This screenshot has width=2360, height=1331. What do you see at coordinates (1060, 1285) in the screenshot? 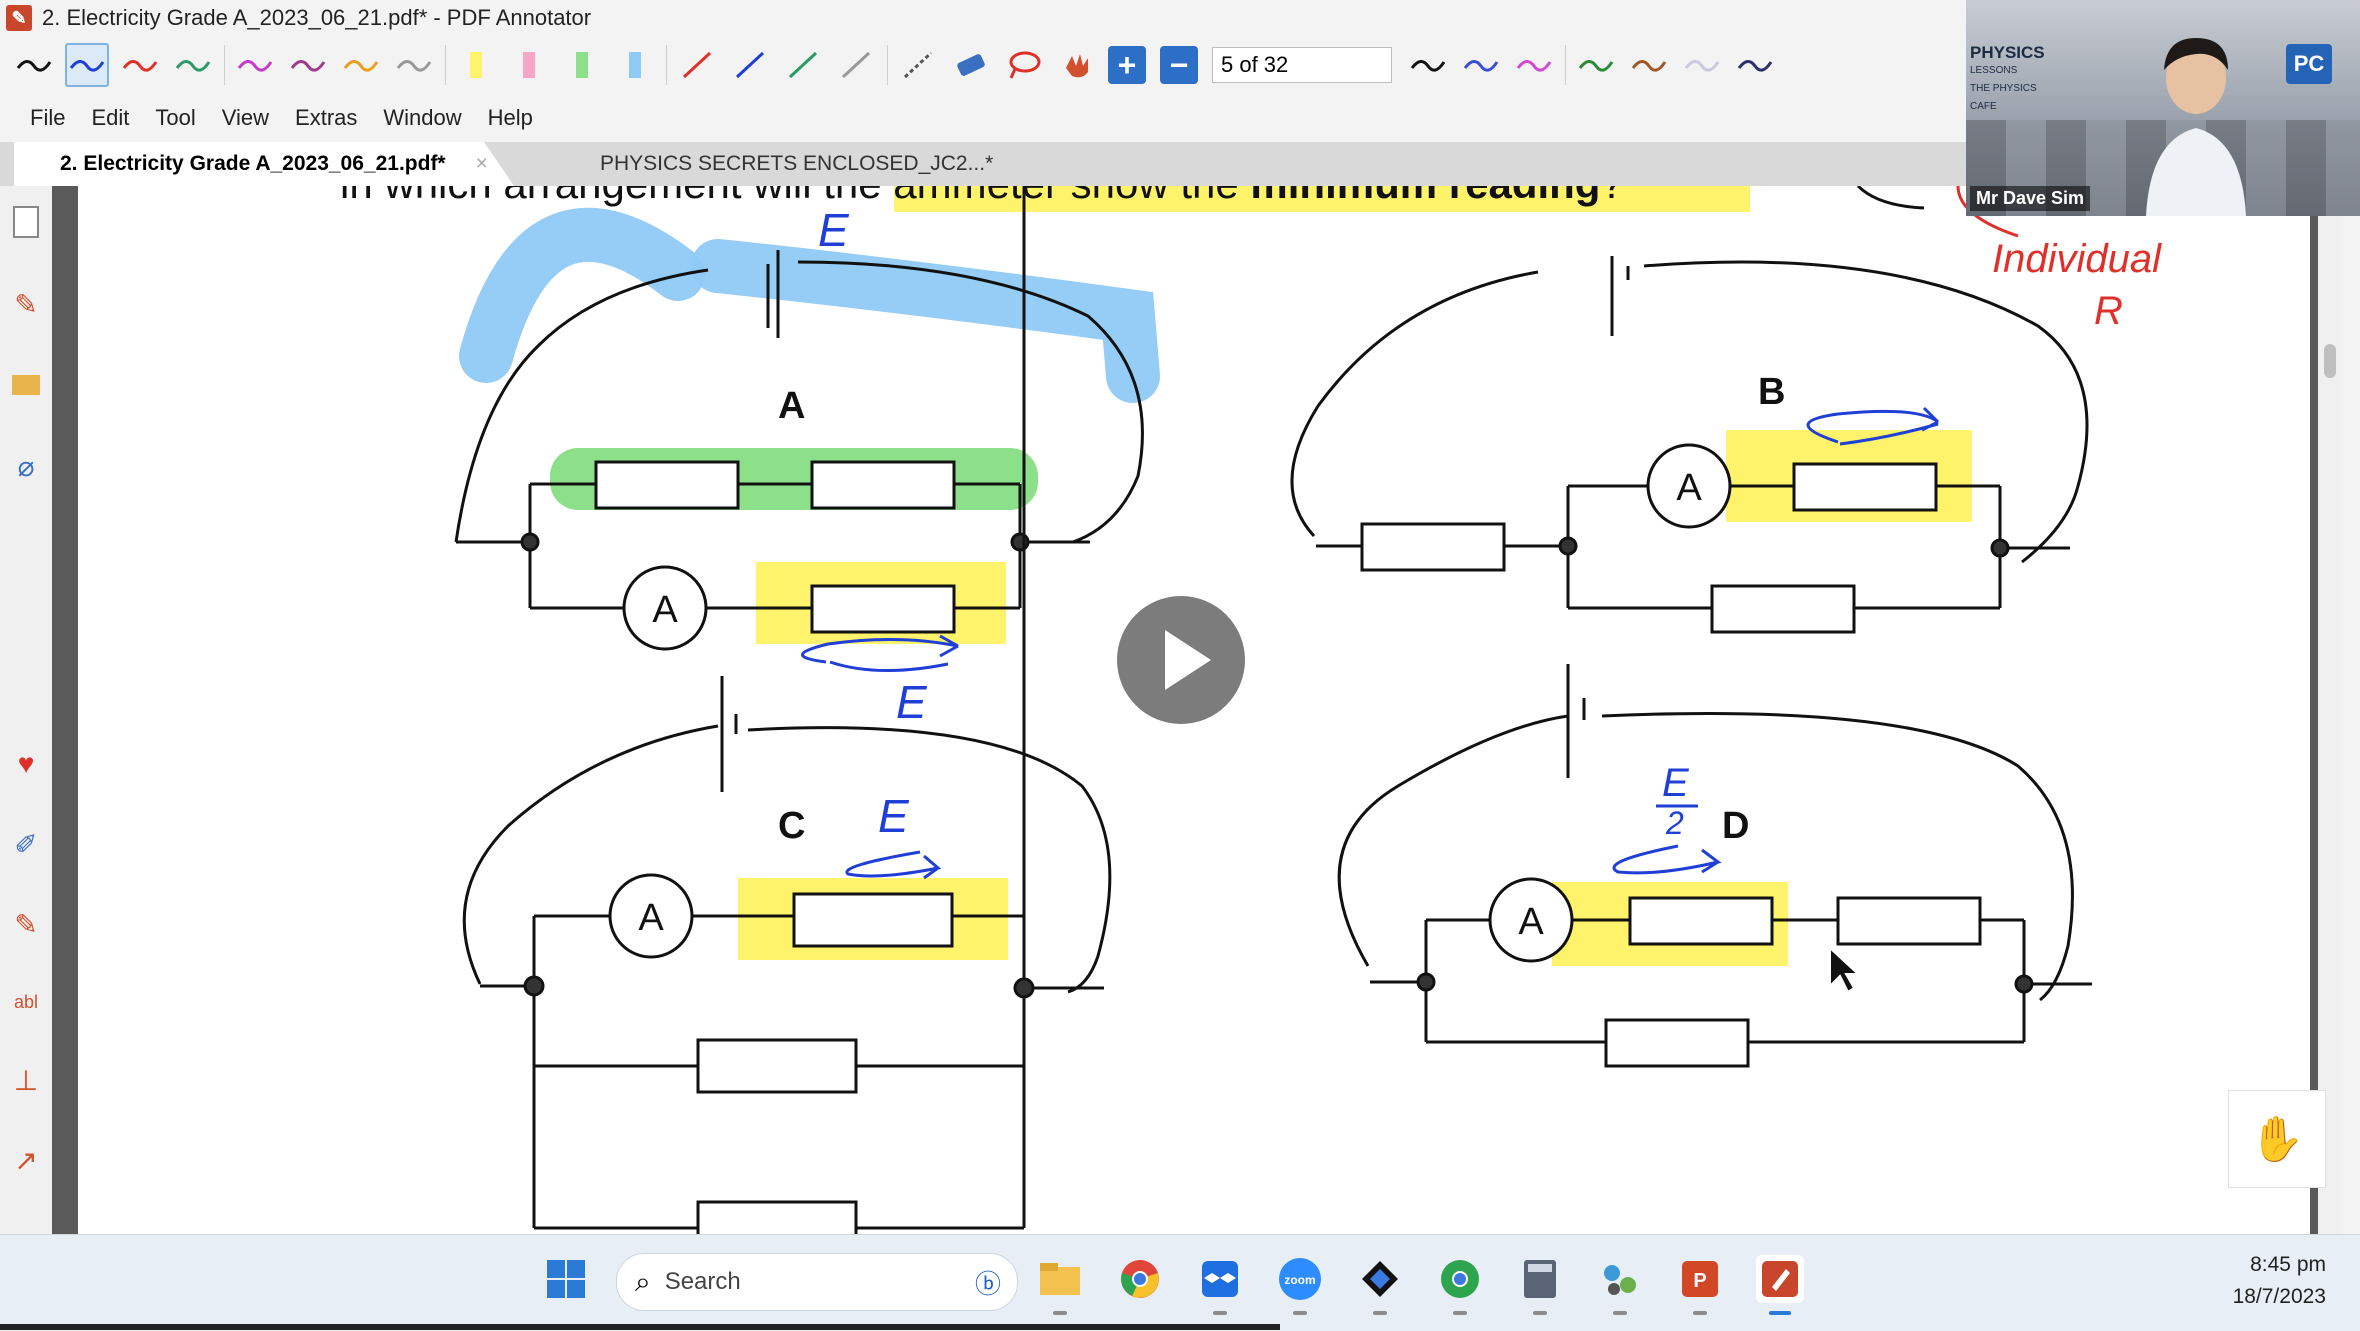
I see `file-explorer-icon` at bounding box center [1060, 1285].